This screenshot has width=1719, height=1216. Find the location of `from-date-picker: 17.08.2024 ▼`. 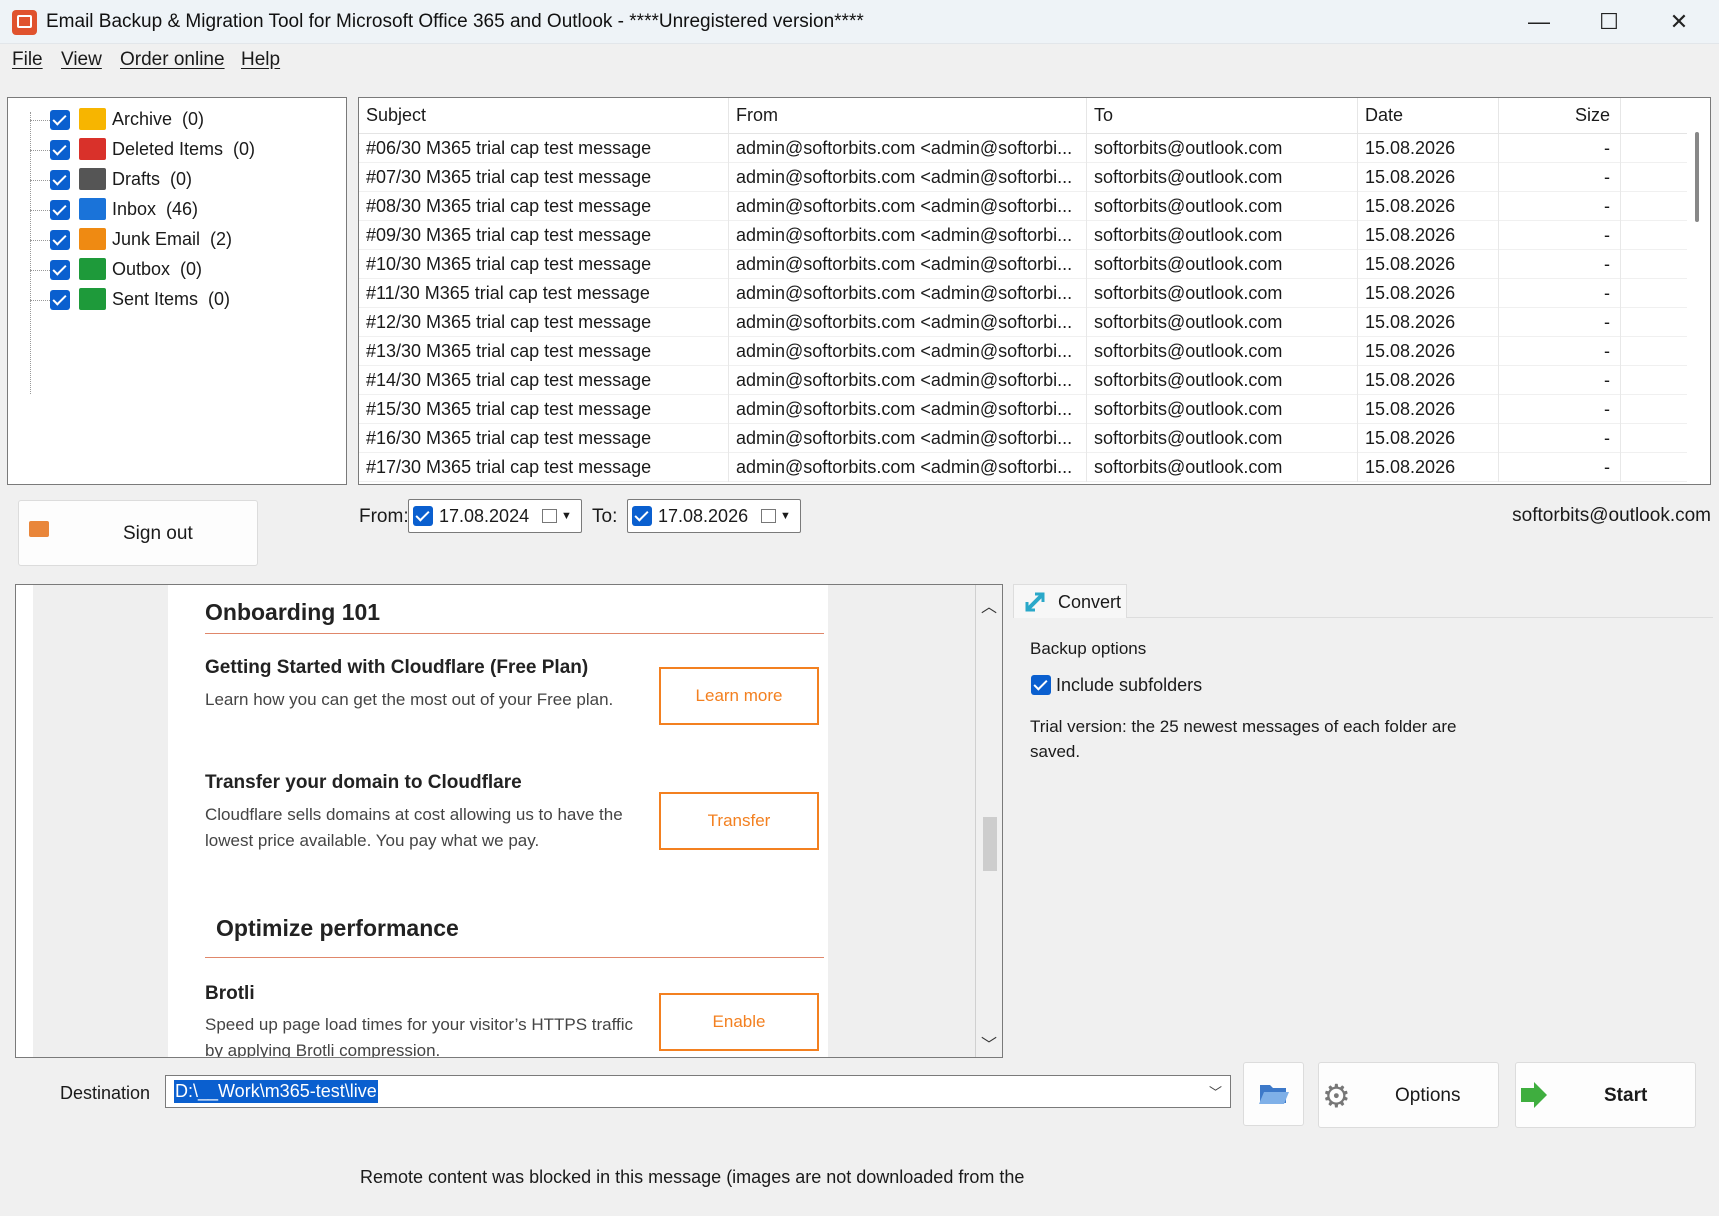

from-date-picker: 17.08.2024 ▼ is located at coordinates (495, 516).